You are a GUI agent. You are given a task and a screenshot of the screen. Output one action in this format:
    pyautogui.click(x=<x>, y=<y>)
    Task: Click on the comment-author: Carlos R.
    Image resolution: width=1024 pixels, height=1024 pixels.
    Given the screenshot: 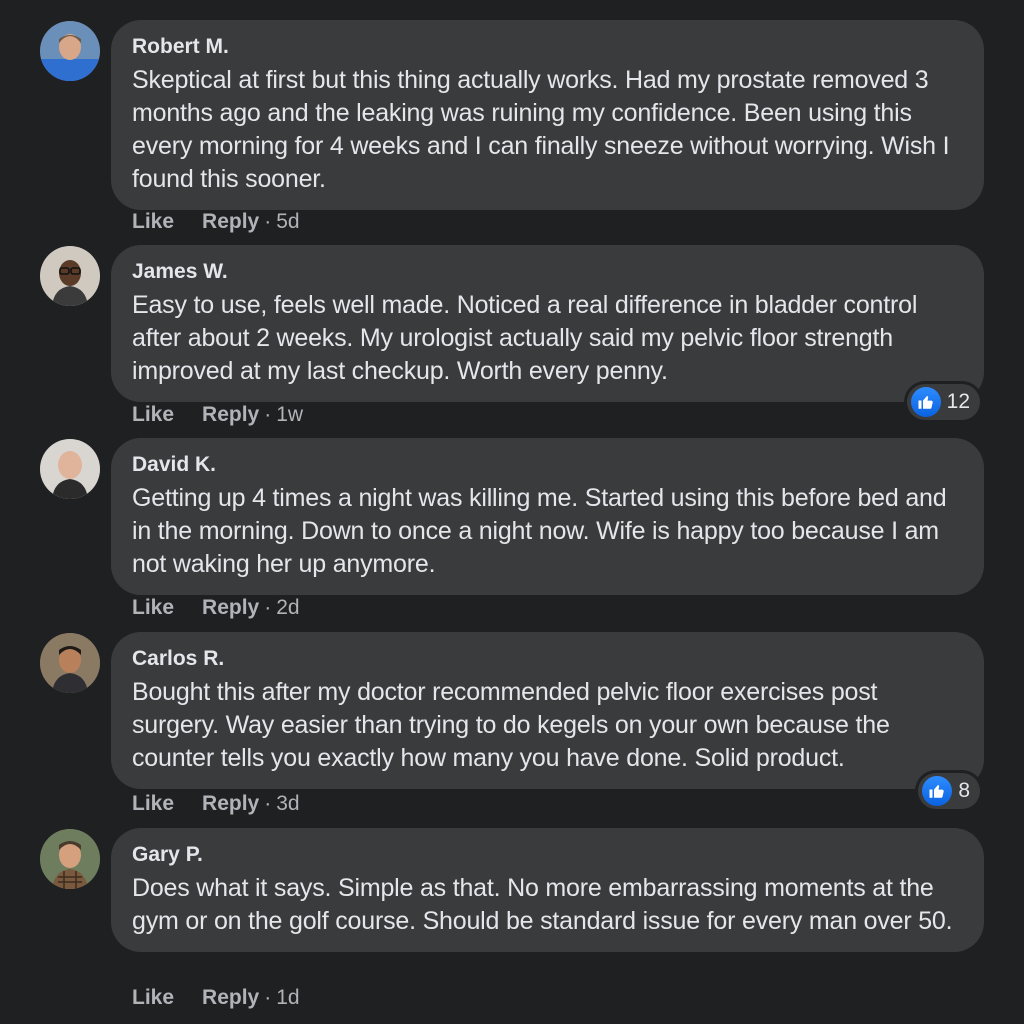 What is the action you would take?
    pyautogui.click(x=548, y=659)
    